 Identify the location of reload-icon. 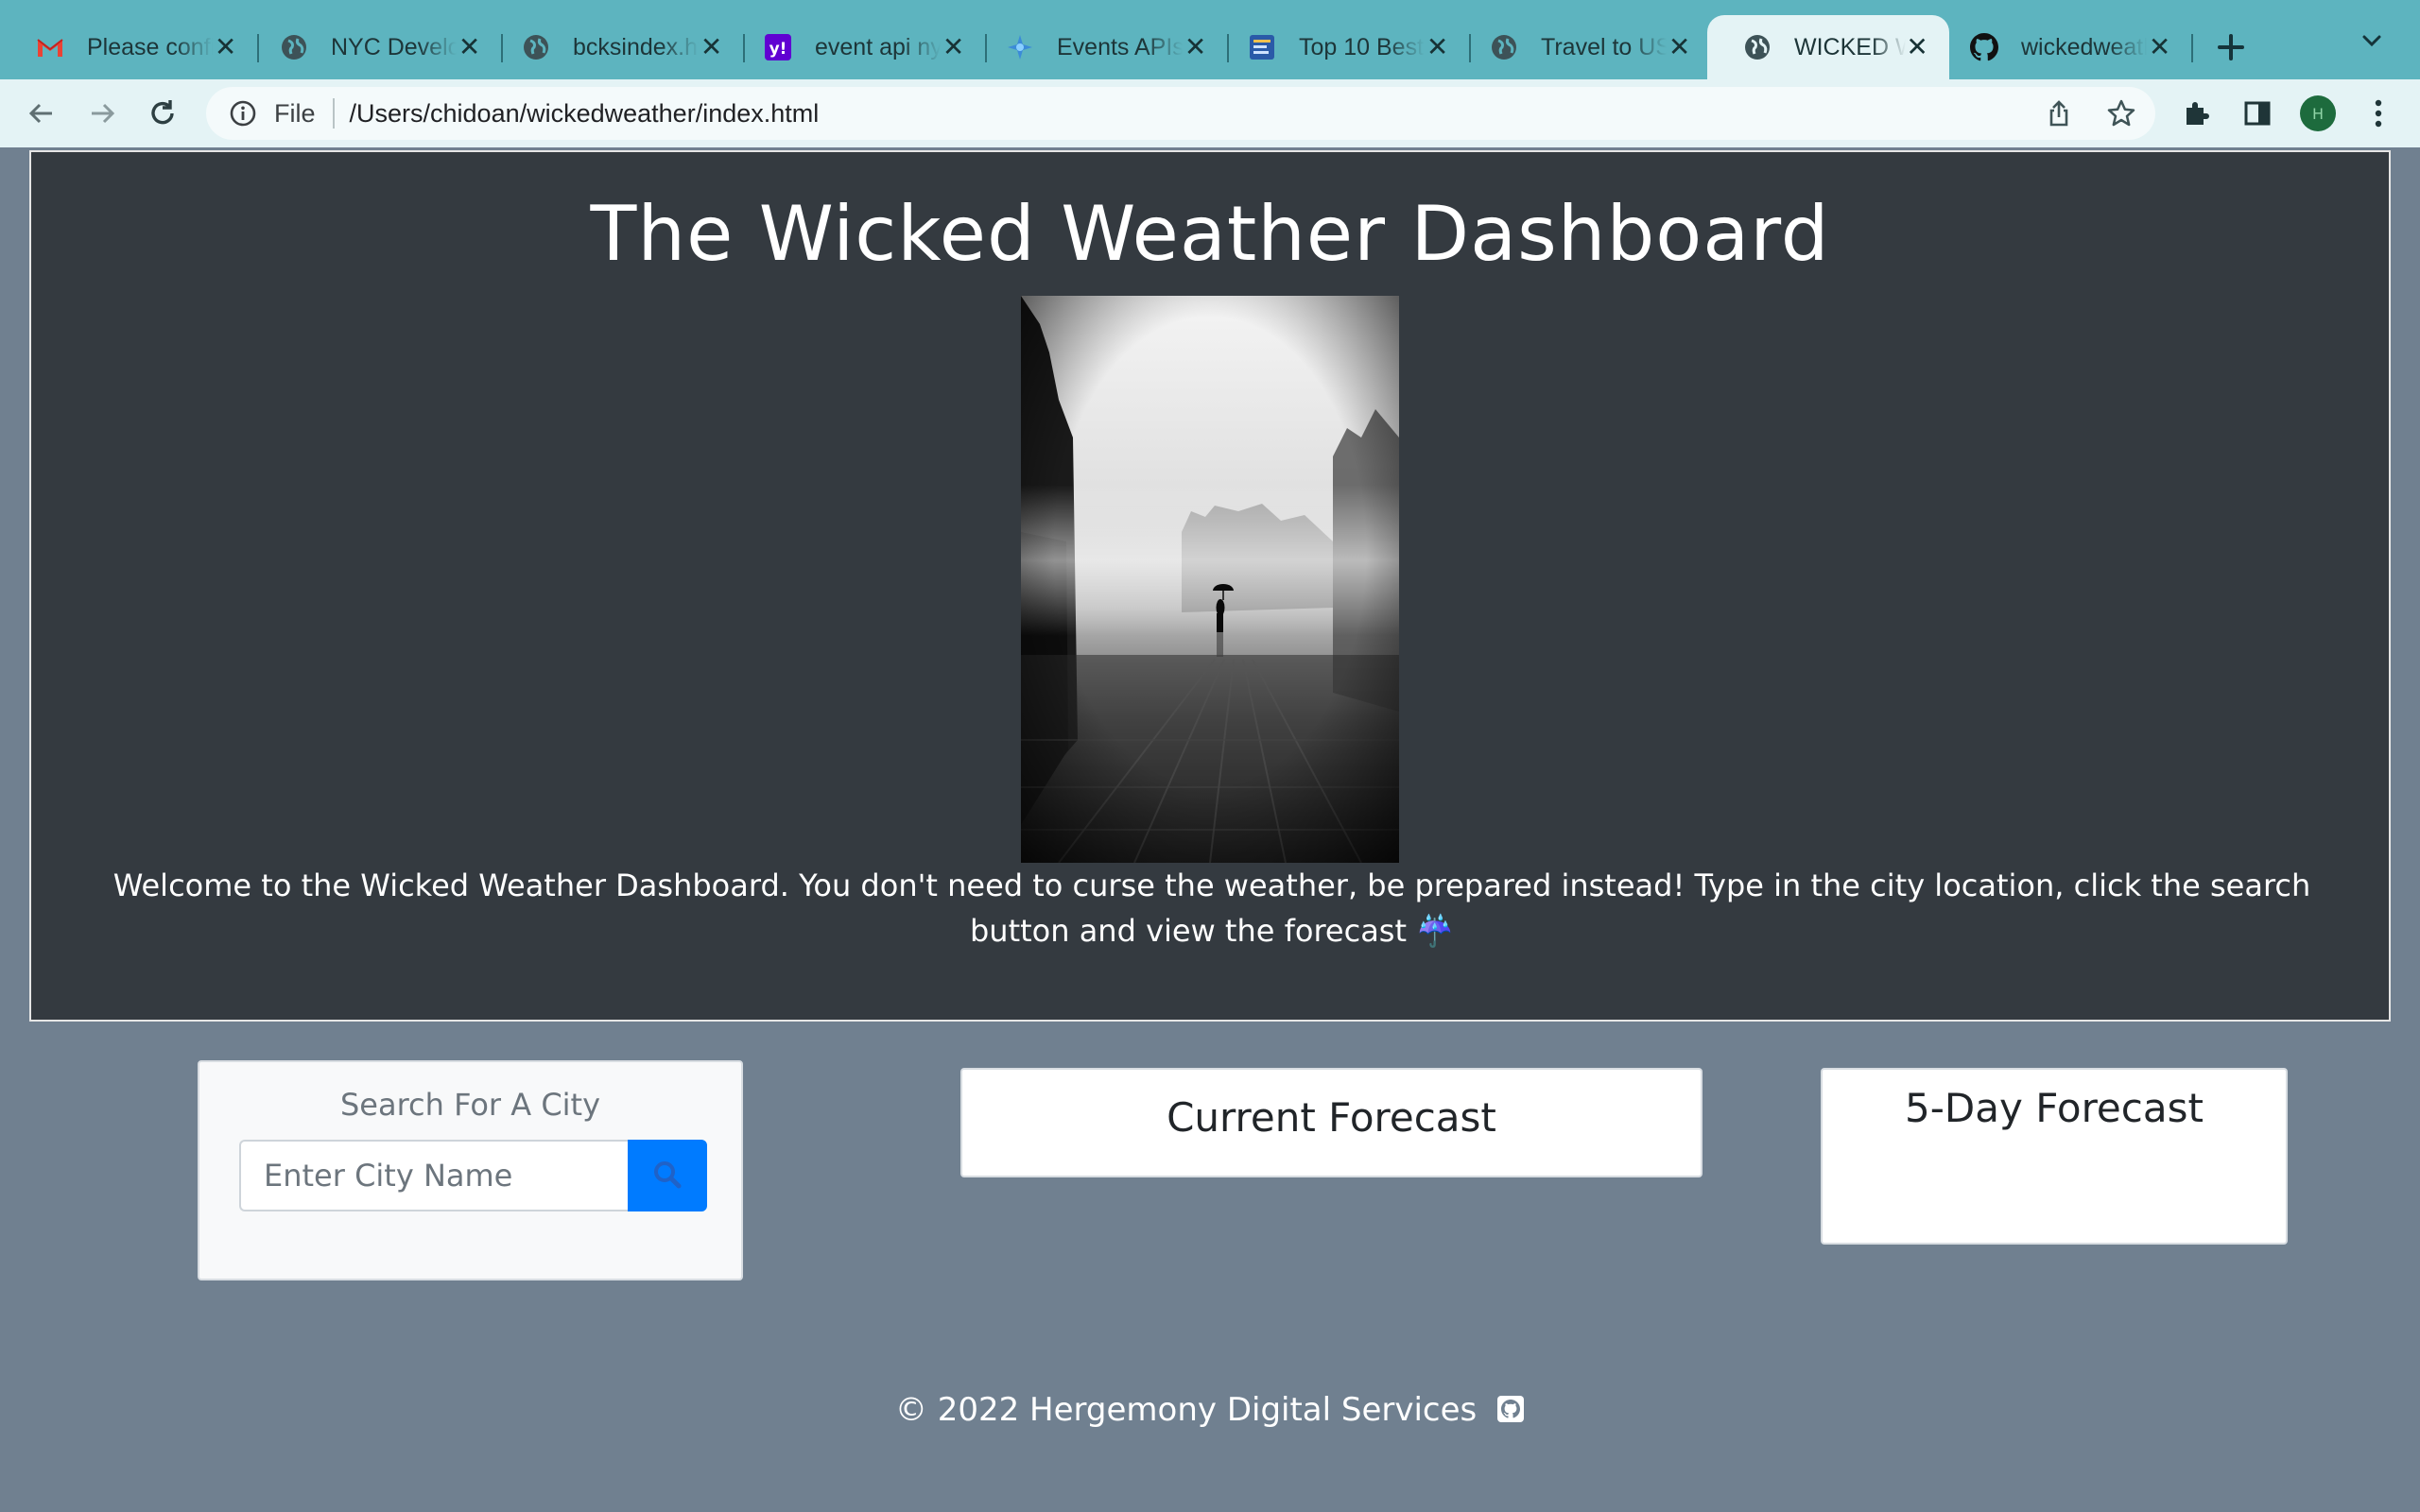
(162, 113).